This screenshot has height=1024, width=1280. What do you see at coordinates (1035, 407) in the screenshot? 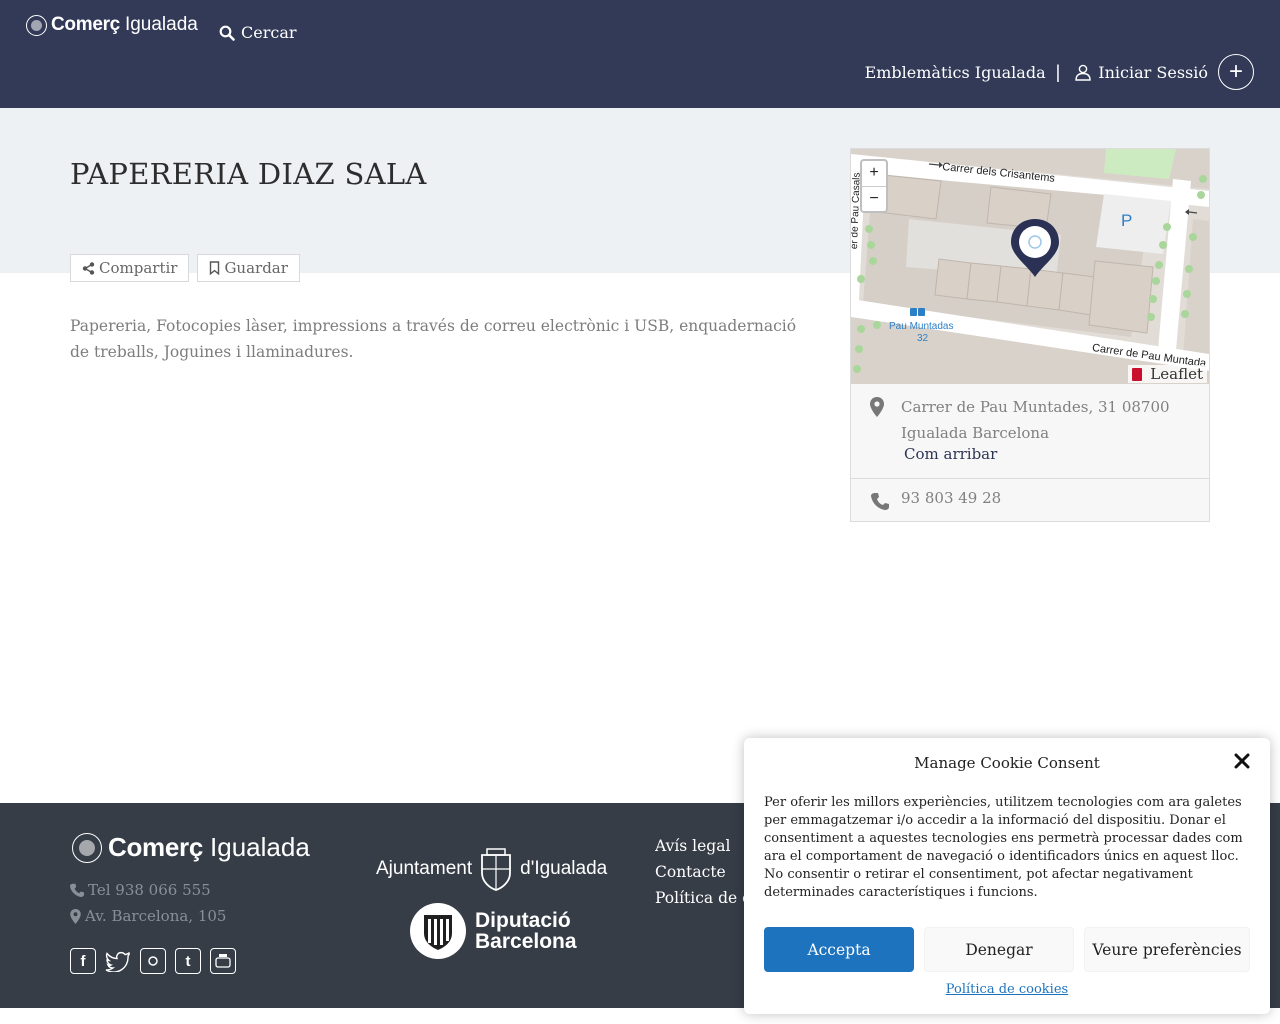
I see `address-line-1: Carrer de Pau Muntades, 31 08700` at bounding box center [1035, 407].